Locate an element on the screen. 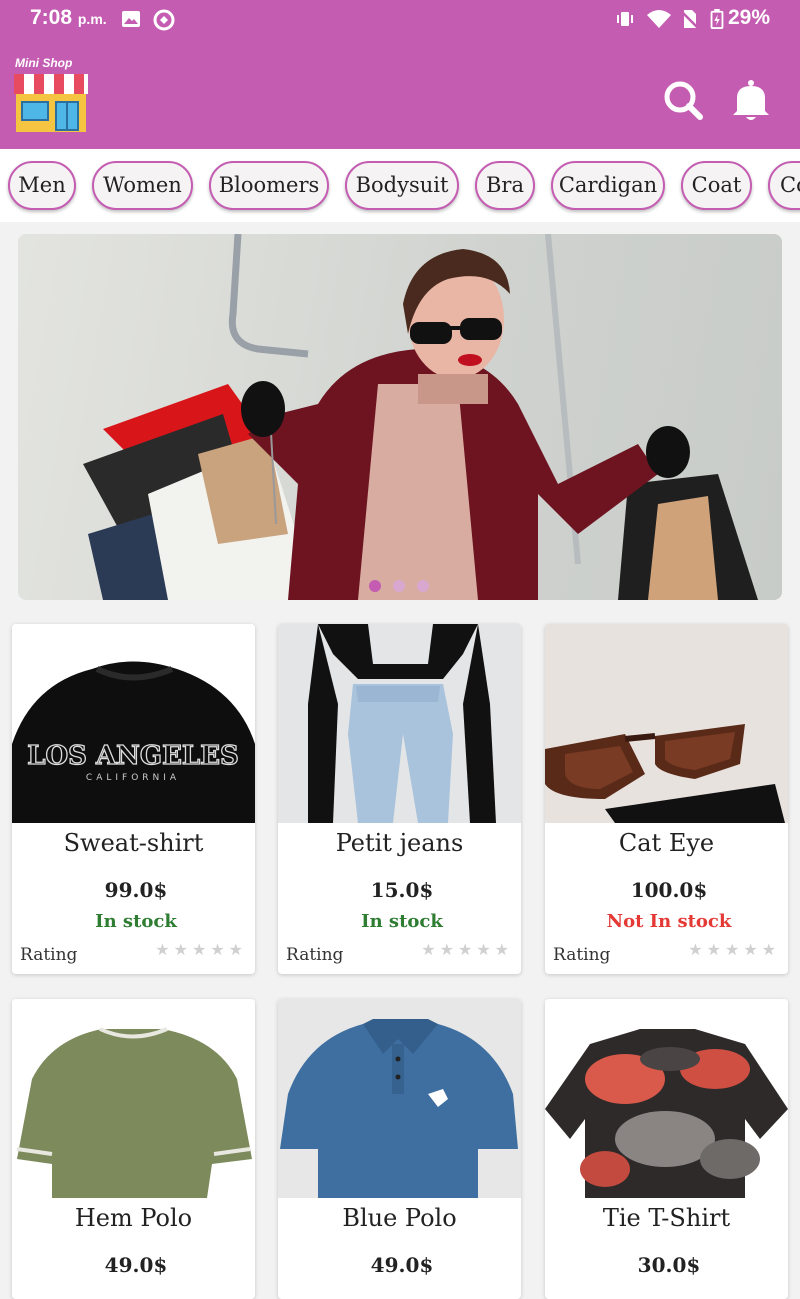 The image size is (800, 1299). product-name: Hem Polo is located at coordinates (133, 1218).